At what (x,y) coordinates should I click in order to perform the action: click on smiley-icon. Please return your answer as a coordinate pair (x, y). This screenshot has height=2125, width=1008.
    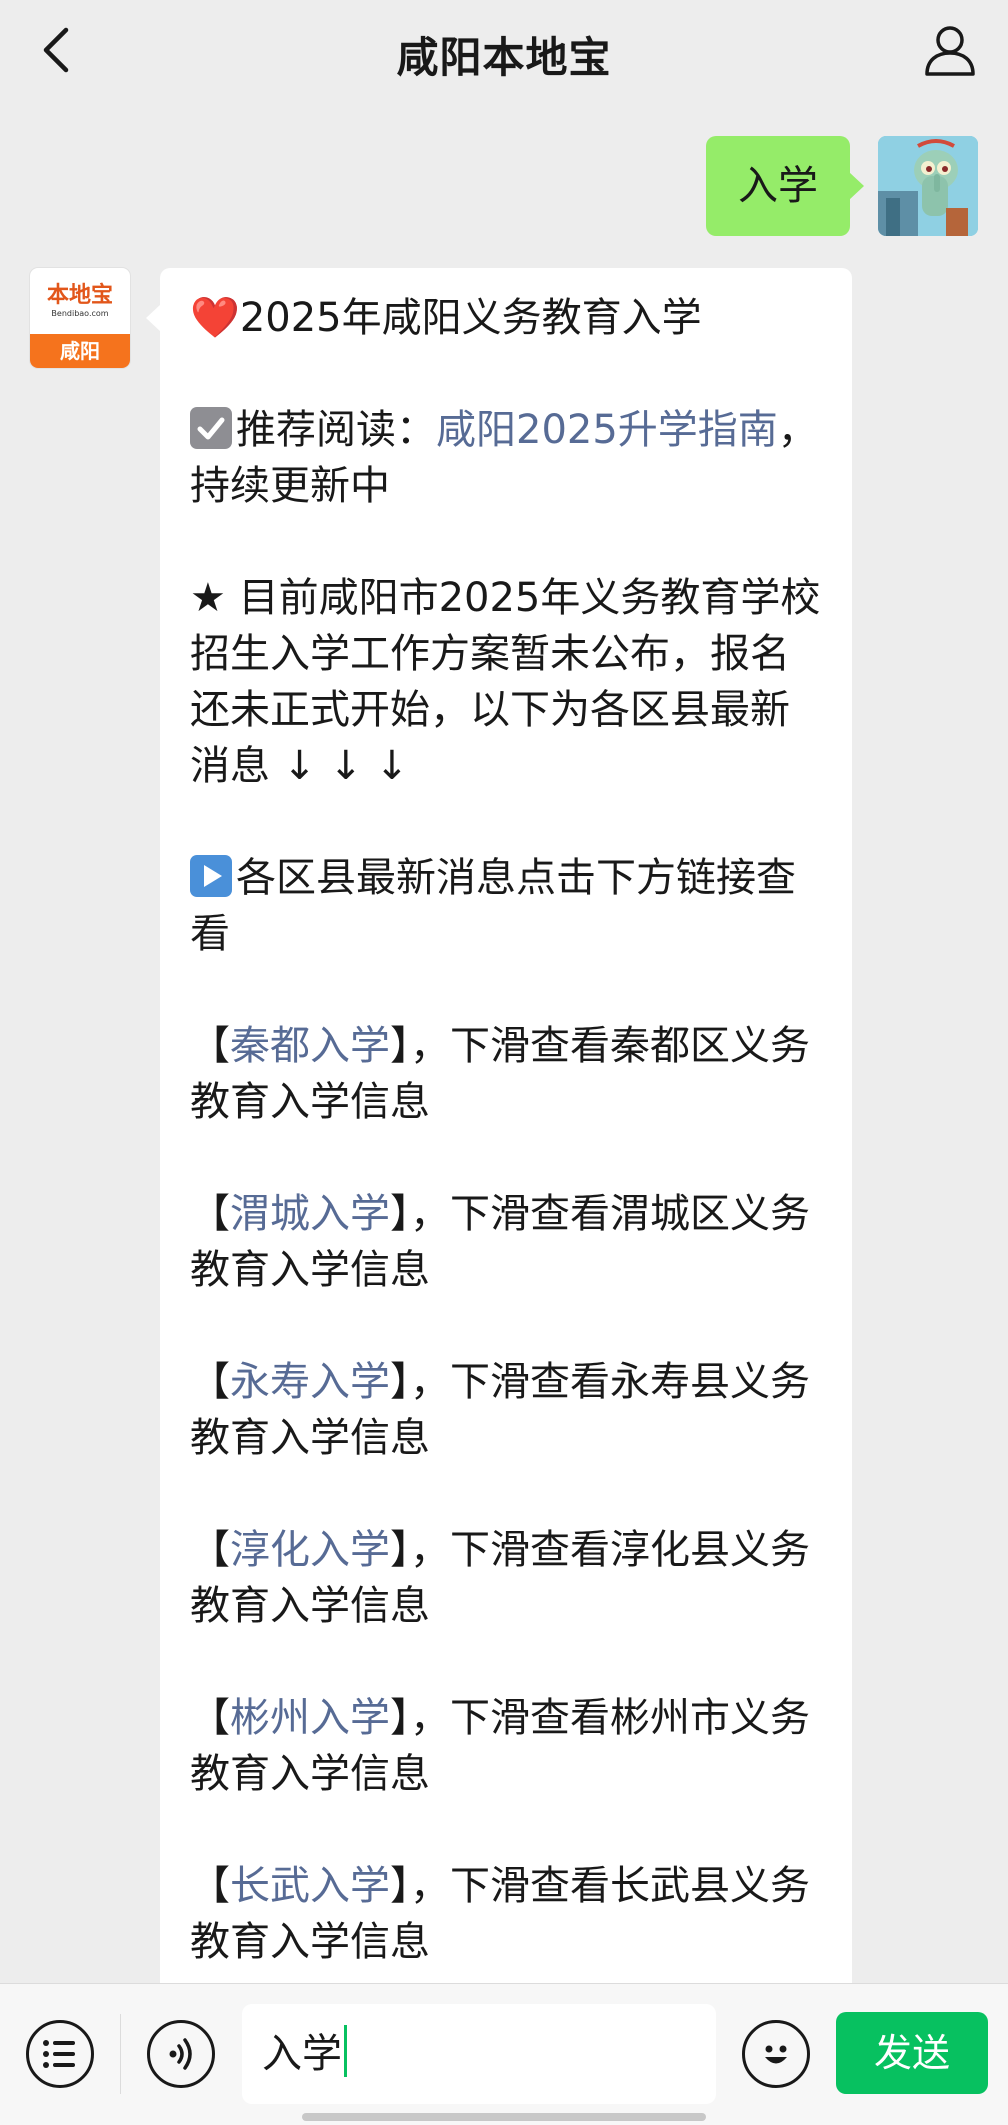
    Looking at the image, I should click on (776, 2054).